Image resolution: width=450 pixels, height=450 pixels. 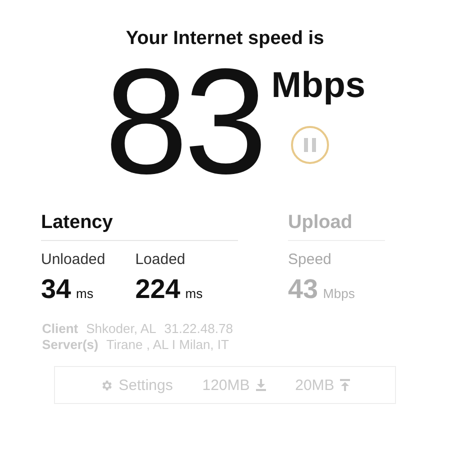 I want to click on speed-unit: Mbps, so click(x=318, y=85).